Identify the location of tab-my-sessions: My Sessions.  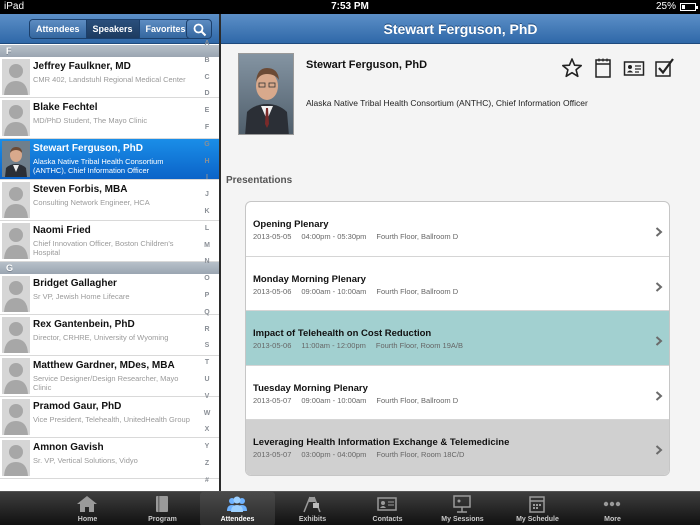
(462, 508).